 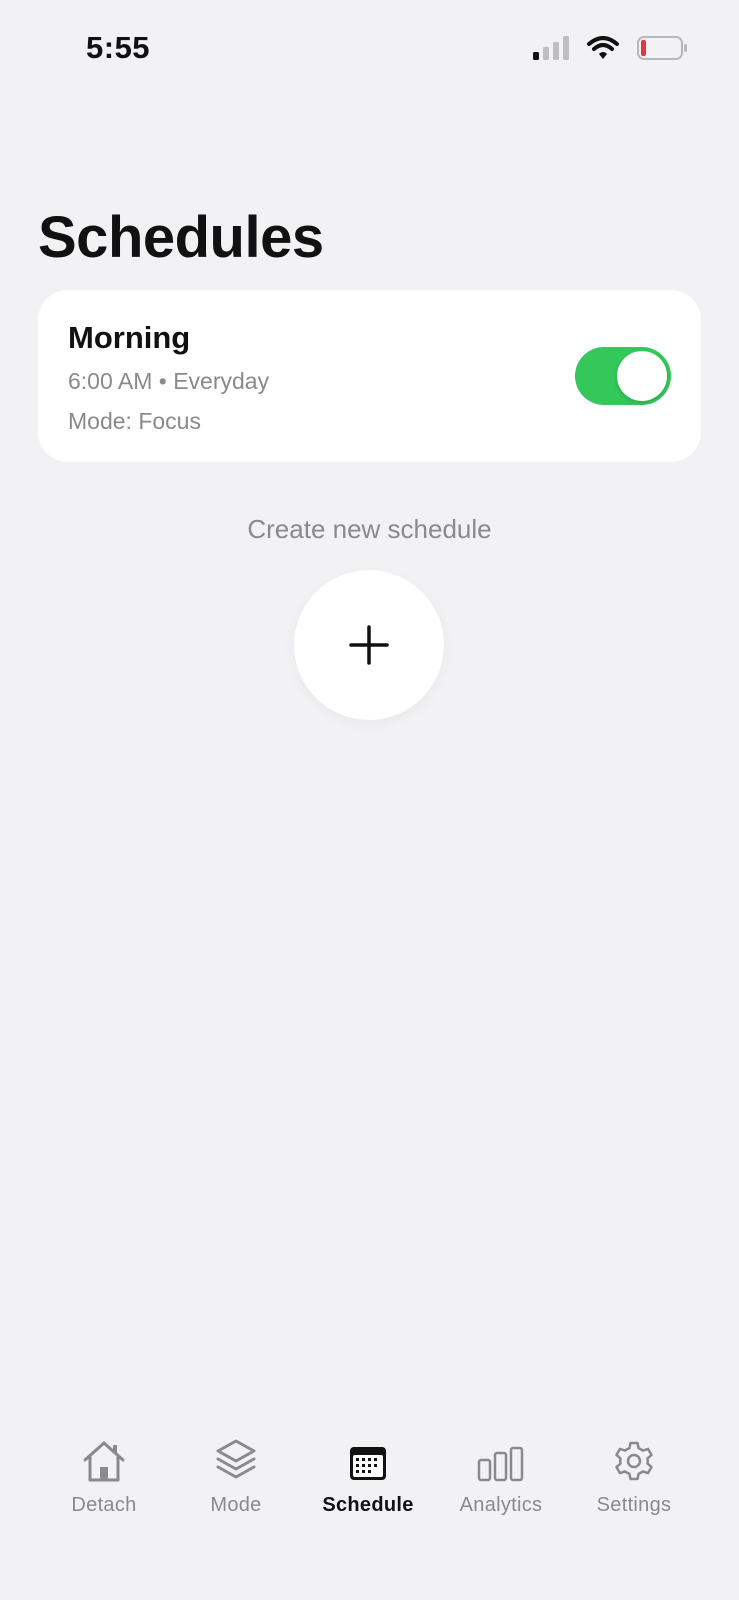 I want to click on tab-label: Settings, so click(x=634, y=1505).